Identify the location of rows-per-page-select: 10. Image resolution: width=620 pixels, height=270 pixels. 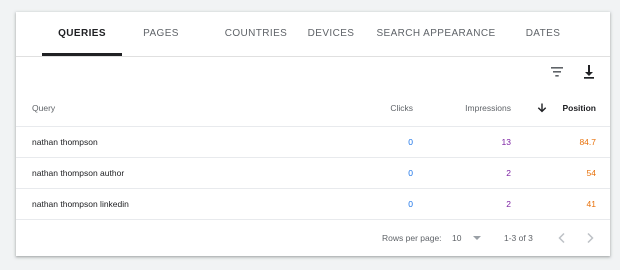
(471, 238).